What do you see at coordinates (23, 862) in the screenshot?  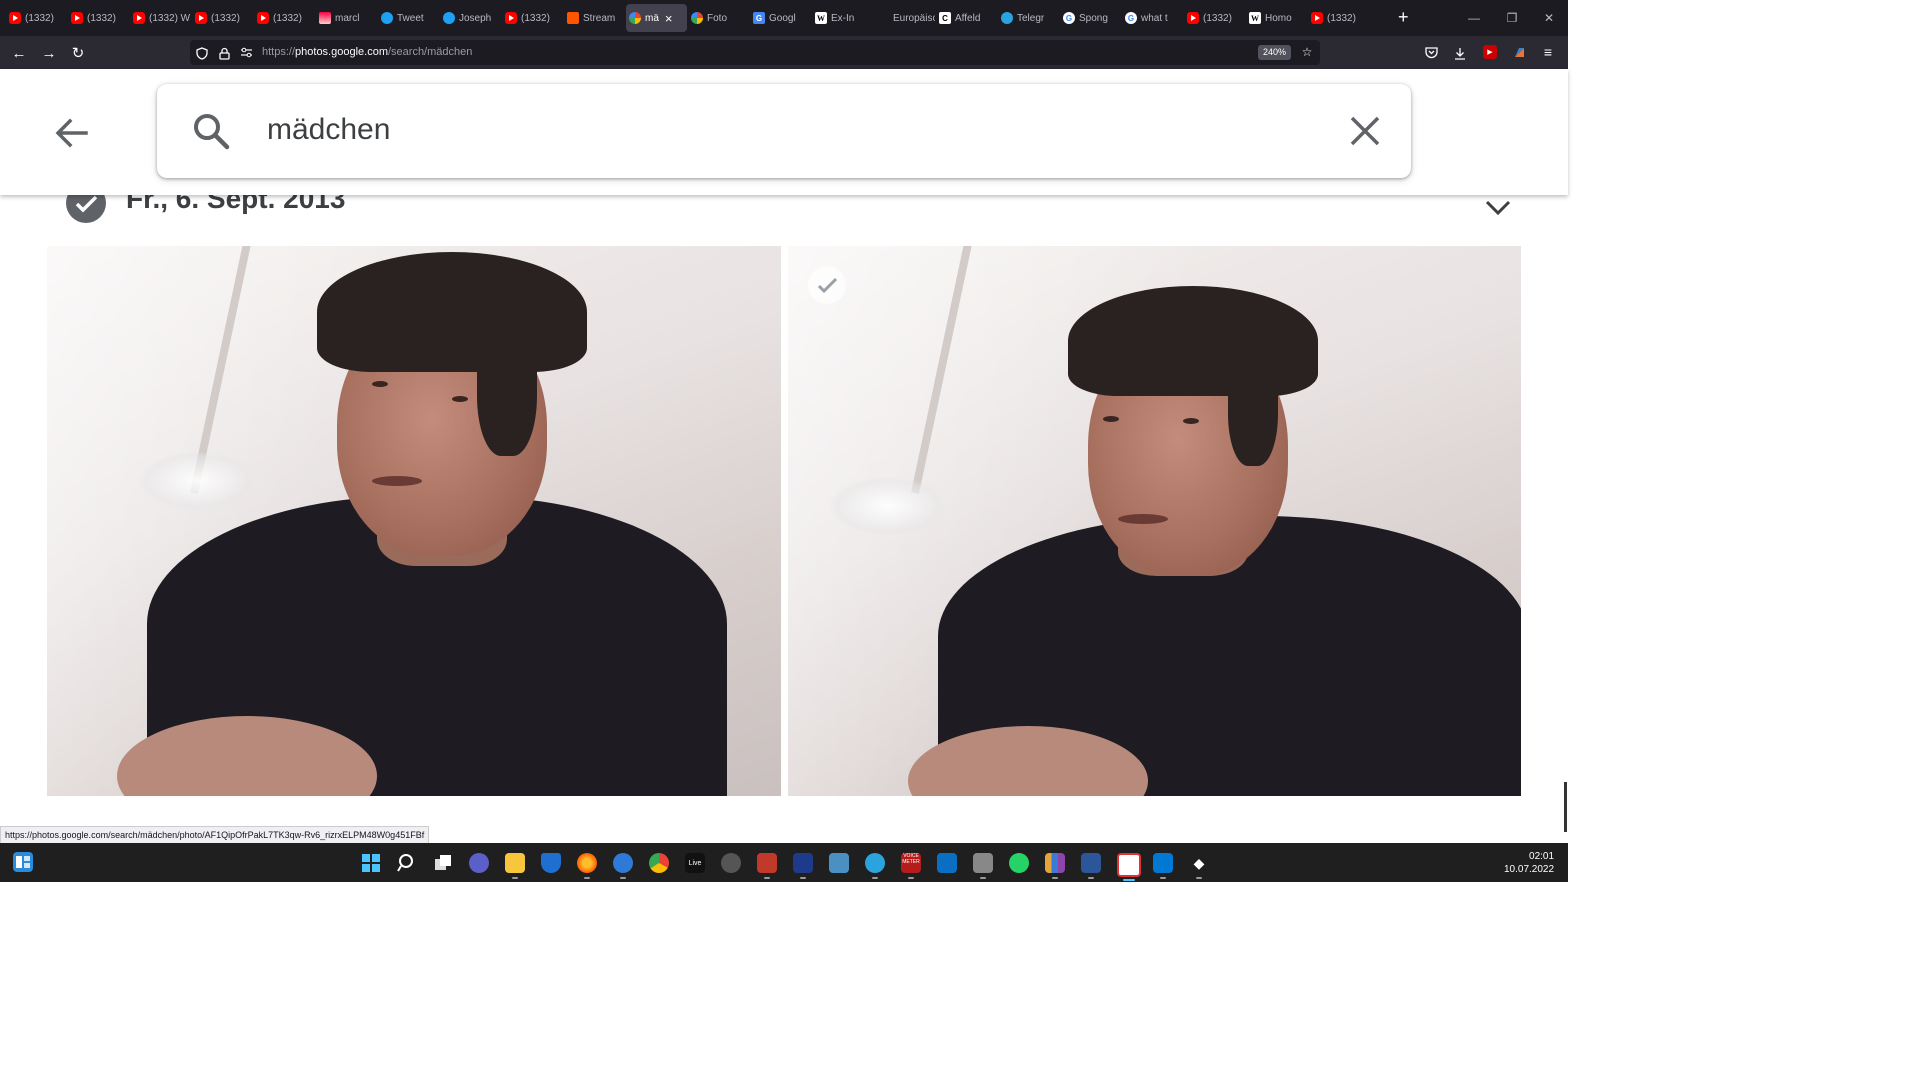 I see `widgets-icon` at bounding box center [23, 862].